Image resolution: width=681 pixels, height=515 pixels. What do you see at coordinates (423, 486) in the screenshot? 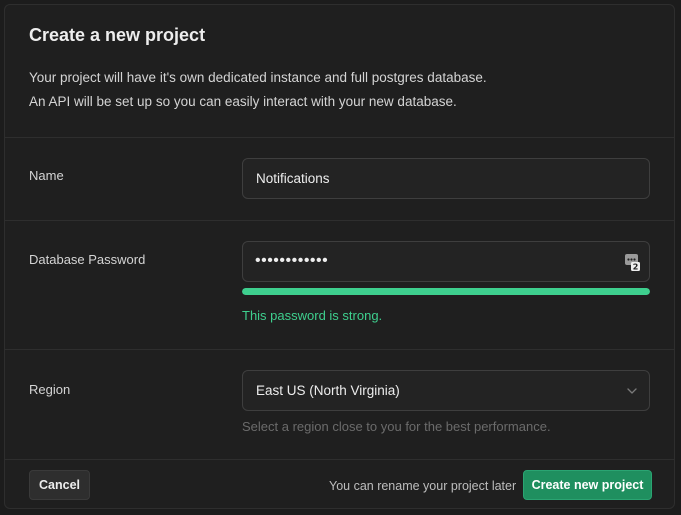
I see `rename-note: You can rename your project later` at bounding box center [423, 486].